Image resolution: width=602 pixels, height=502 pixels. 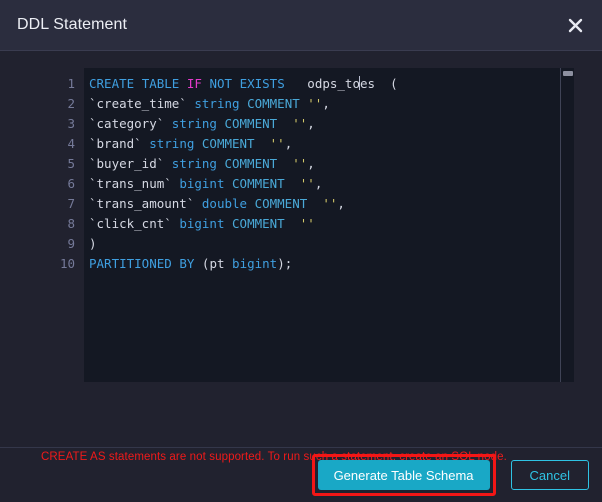 What do you see at coordinates (217, 203) in the screenshot?
I see `code-line-7: `trans_amount` double COMMENT '',` at bounding box center [217, 203].